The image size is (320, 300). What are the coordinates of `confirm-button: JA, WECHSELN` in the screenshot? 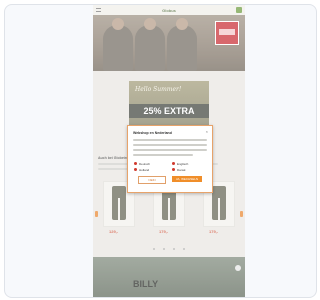 It's located at (187, 179).